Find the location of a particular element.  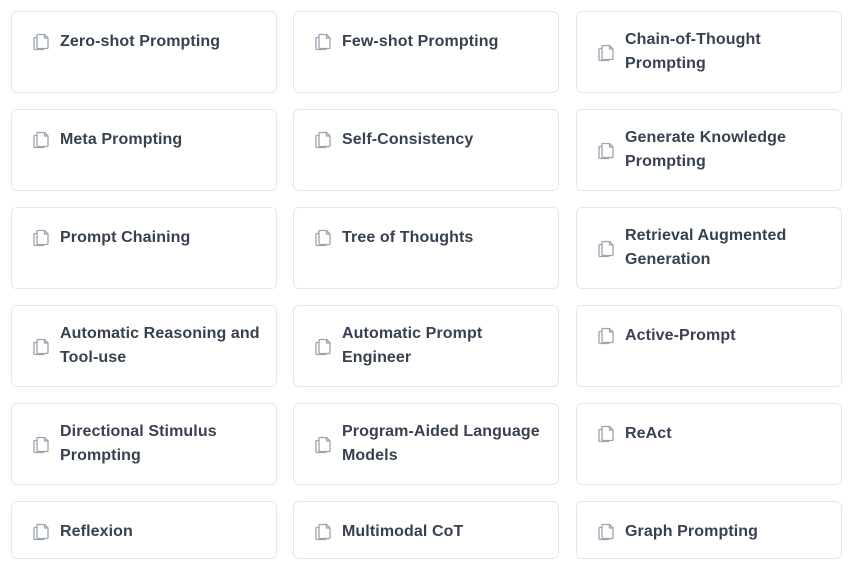

card-self-consistency: Self-Consistency is located at coordinates (426, 150).